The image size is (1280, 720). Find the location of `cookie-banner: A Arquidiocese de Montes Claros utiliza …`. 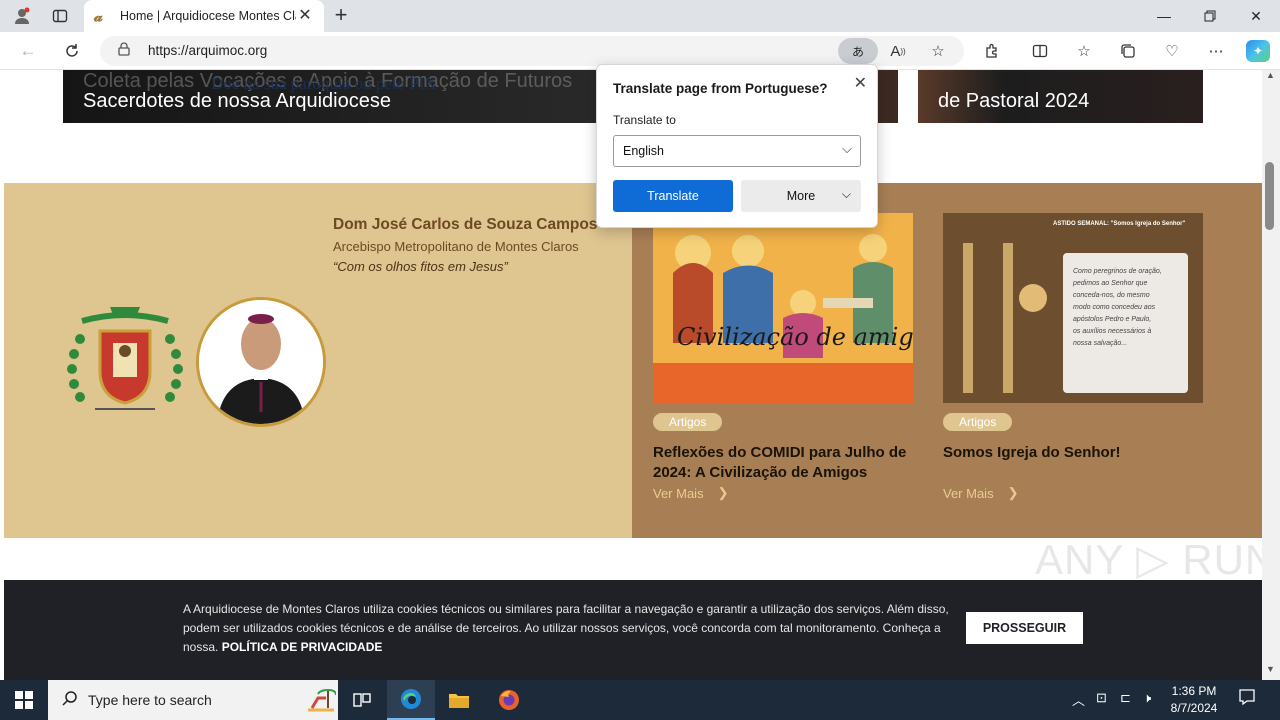

cookie-banner: A Arquidiocese de Montes Claros utiliza … is located at coordinates (633, 630).